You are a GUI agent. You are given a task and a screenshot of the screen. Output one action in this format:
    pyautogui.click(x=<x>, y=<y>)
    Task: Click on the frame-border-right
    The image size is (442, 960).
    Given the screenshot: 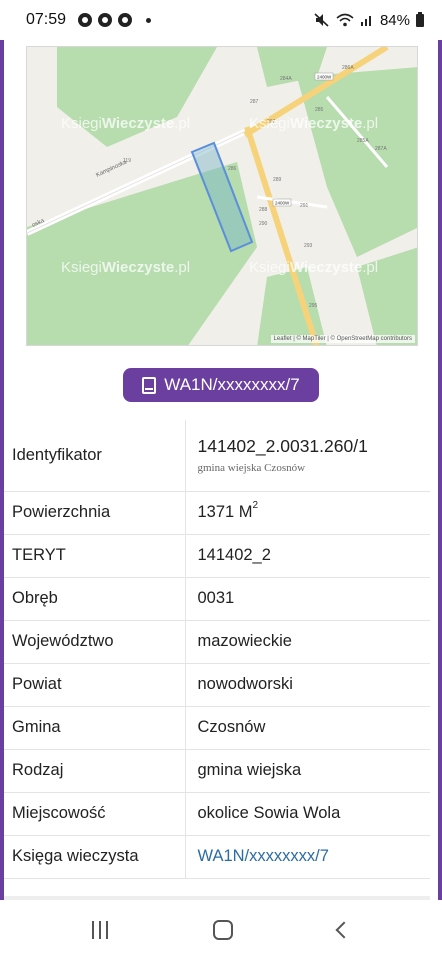 What is the action you would take?
    pyautogui.click(x=440, y=470)
    